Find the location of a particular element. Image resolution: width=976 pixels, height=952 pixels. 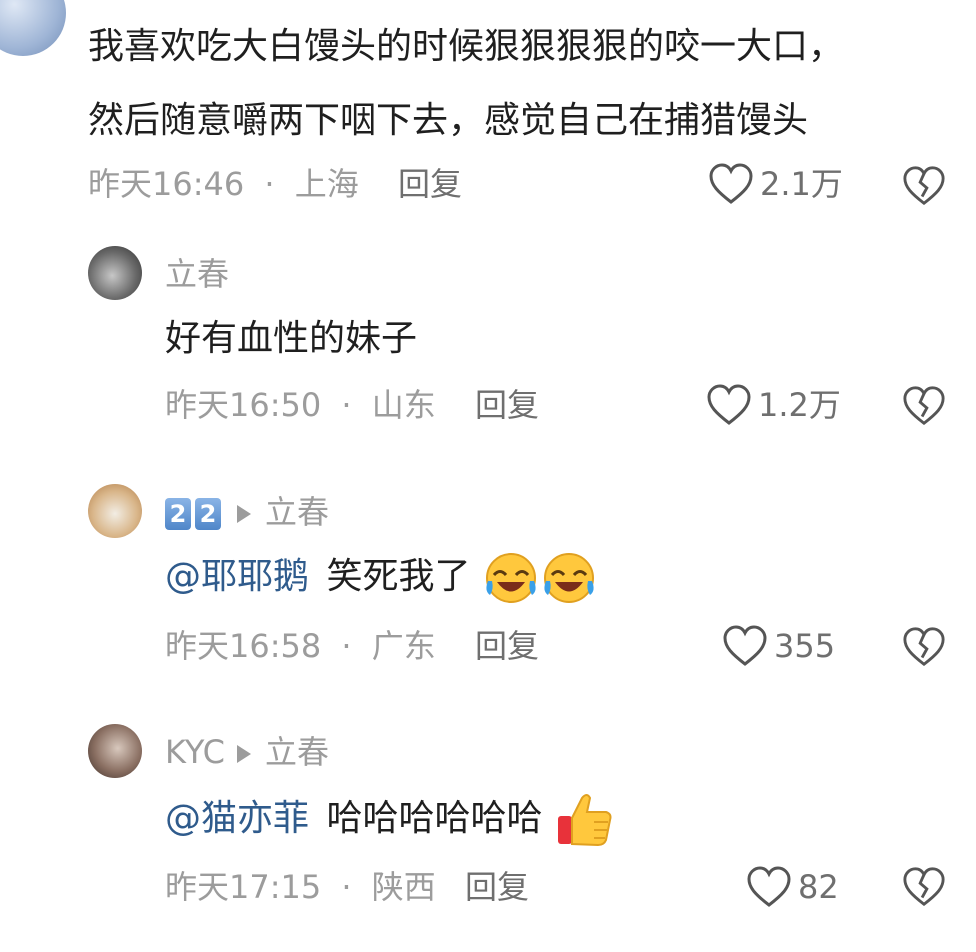

comment-meta: 昨天17:15 · 陕西 is located at coordinates (300, 887).